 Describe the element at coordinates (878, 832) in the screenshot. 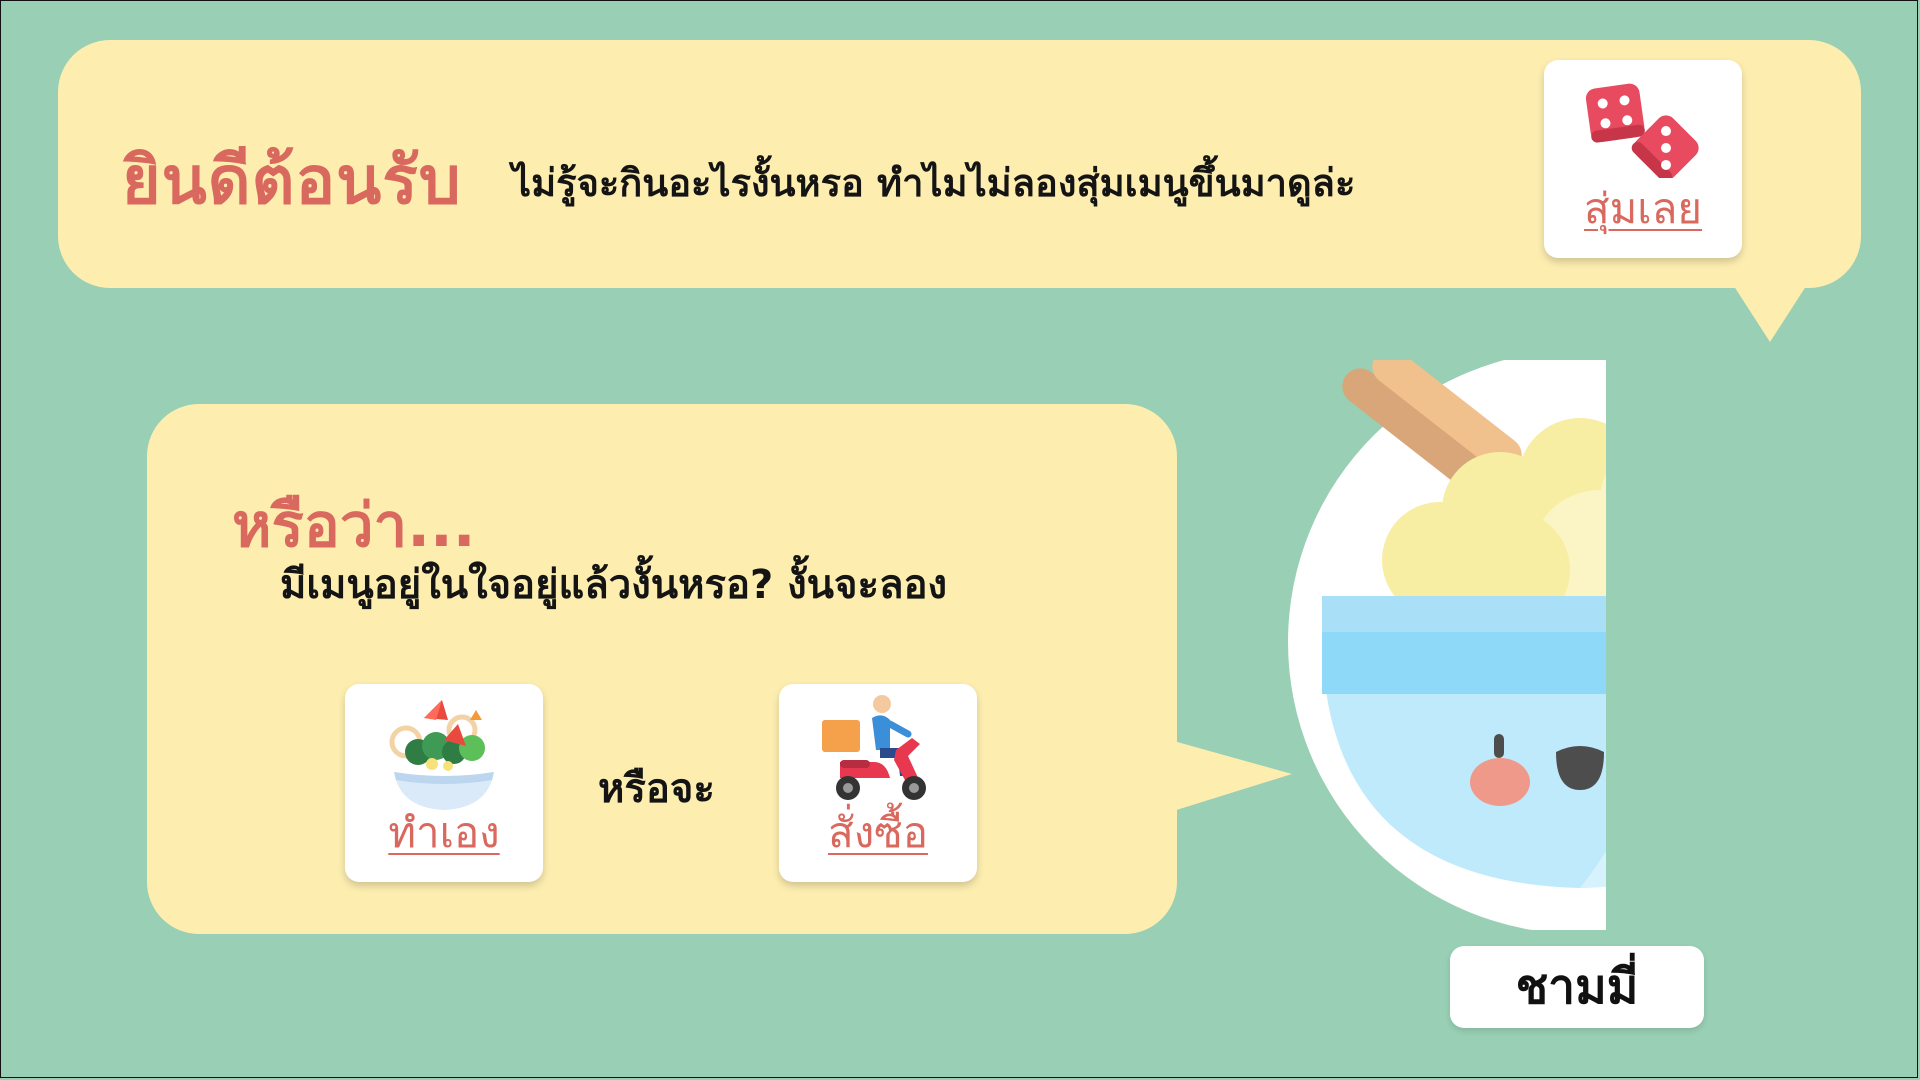

I see `order-button-label: สั่งซื้อ` at that location.